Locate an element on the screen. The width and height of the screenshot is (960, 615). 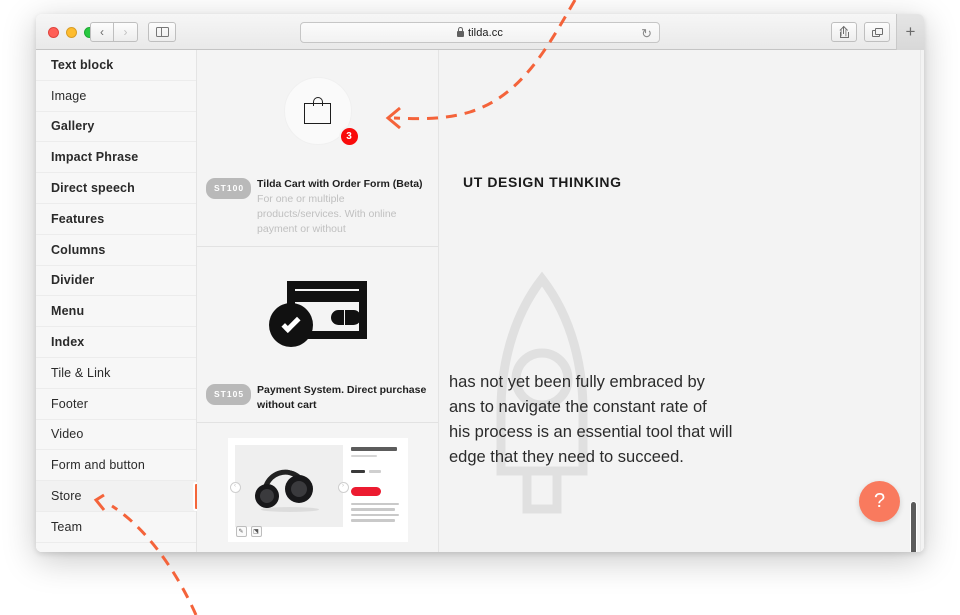
sidebar-item-label: Divider is located at coordinates (73, 280).